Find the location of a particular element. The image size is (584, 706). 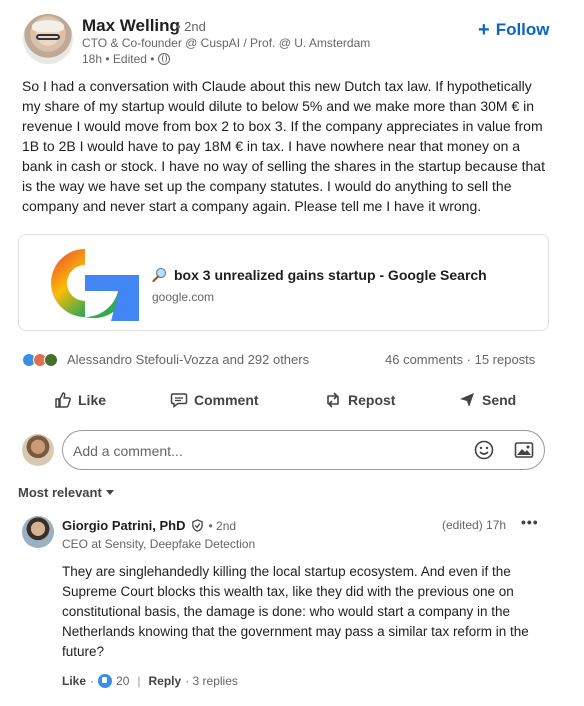

send-label: Send is located at coordinates (499, 400).